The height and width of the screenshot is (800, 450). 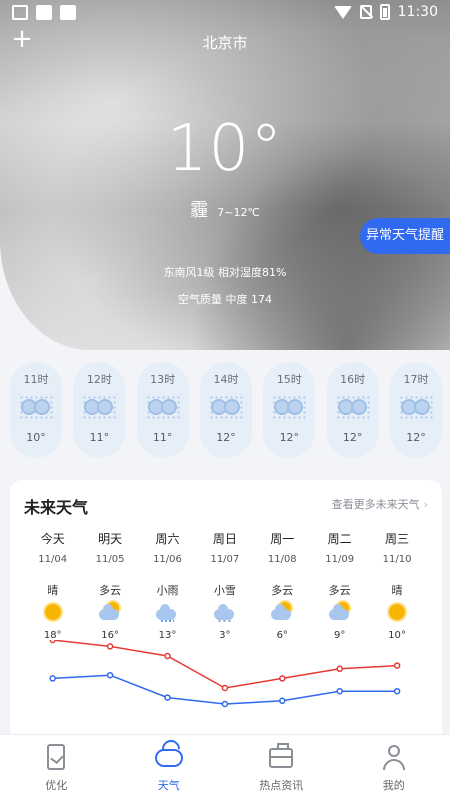 I want to click on day-condition: 小雪, so click(x=224, y=590).